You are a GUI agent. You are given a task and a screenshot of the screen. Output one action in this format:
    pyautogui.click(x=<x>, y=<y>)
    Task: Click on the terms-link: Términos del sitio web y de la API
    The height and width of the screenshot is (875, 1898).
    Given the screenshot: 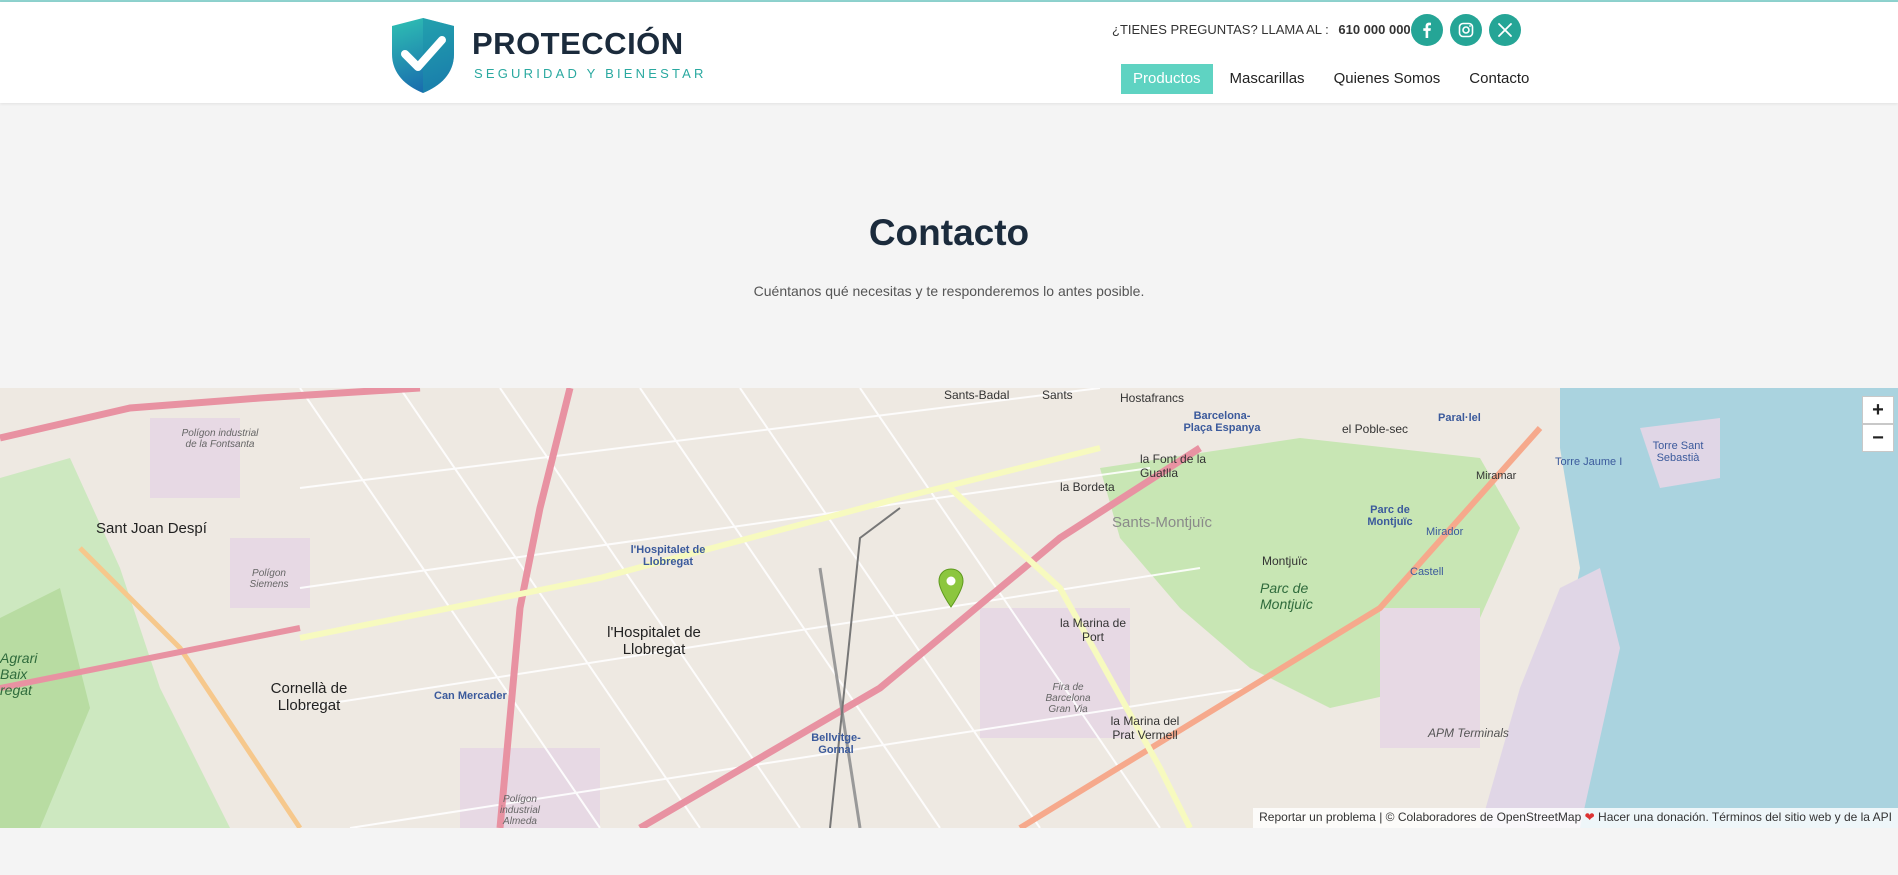 What is the action you would take?
    pyautogui.click(x=1802, y=817)
    